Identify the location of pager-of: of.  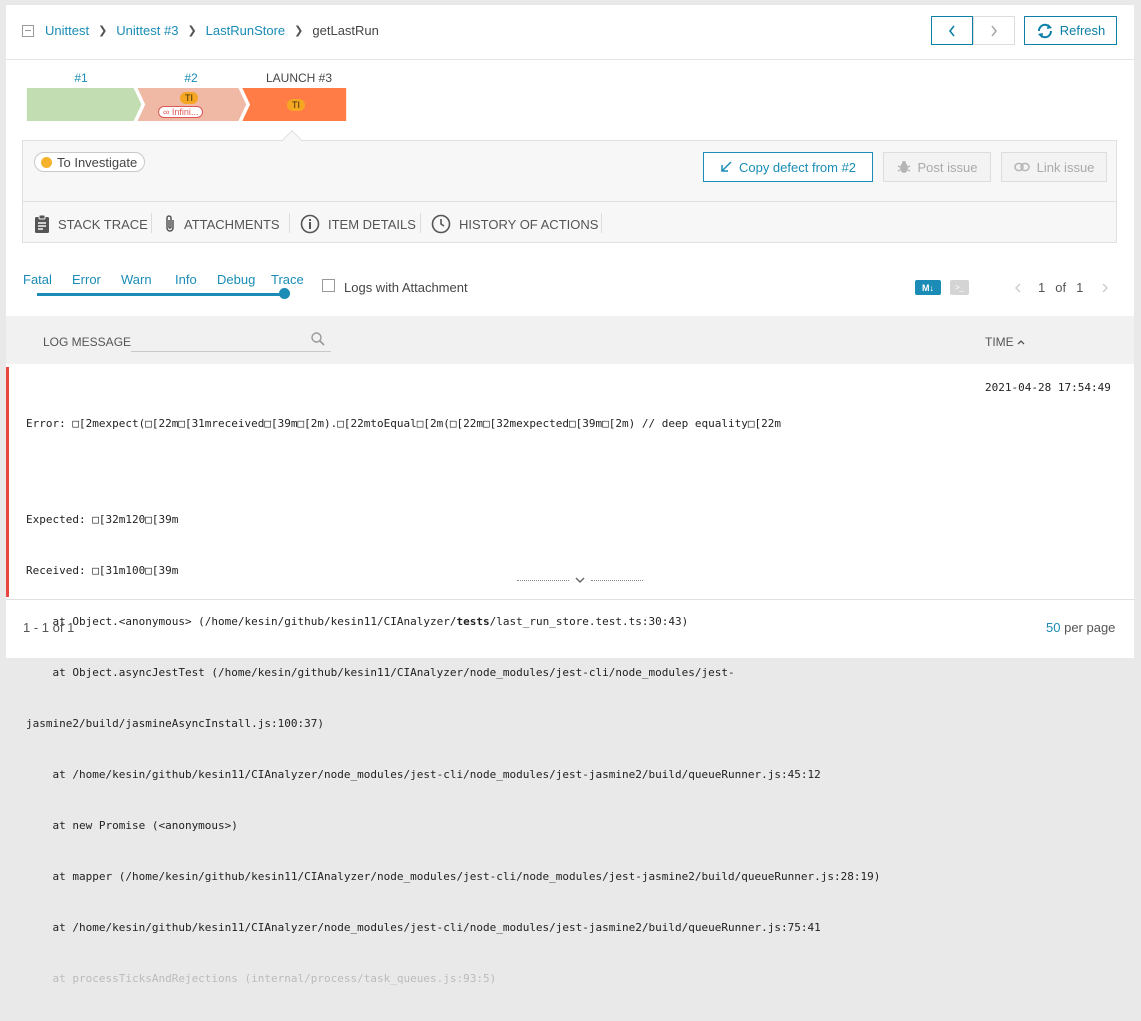
(1061, 287).